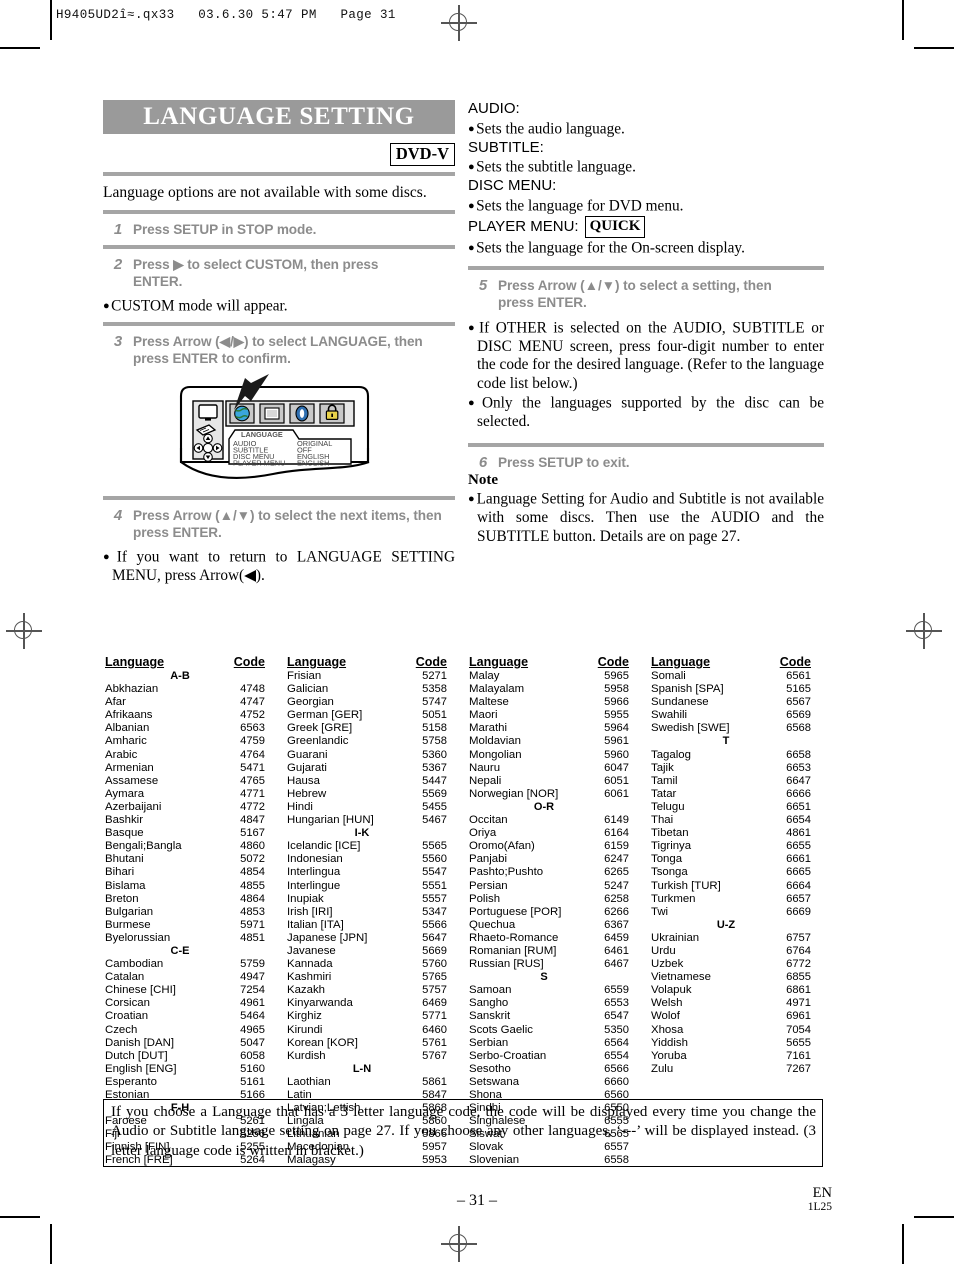 Image resolution: width=954 pixels, height=1264 pixels. I want to click on language-name: Breton, so click(122, 898).